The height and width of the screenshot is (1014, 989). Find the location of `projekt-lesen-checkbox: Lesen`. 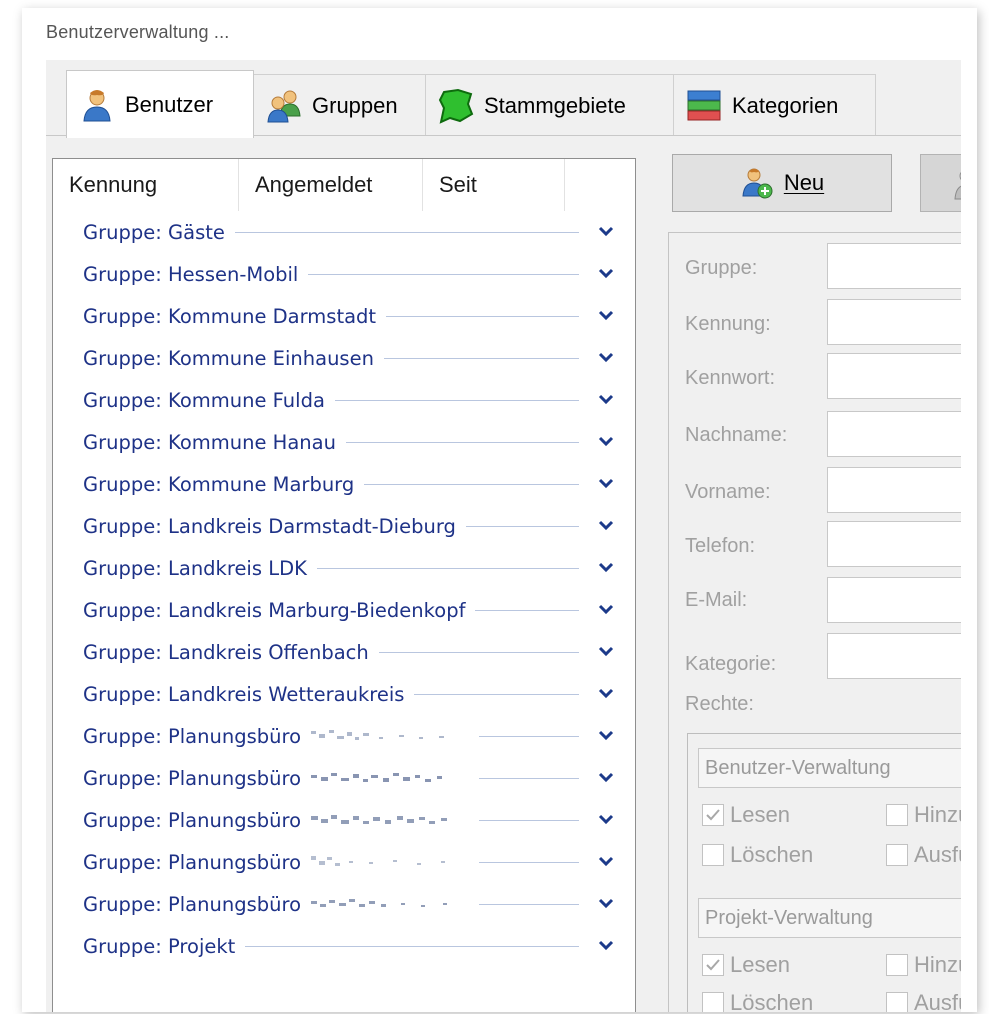

projekt-lesen-checkbox: Lesen is located at coordinates (746, 965).